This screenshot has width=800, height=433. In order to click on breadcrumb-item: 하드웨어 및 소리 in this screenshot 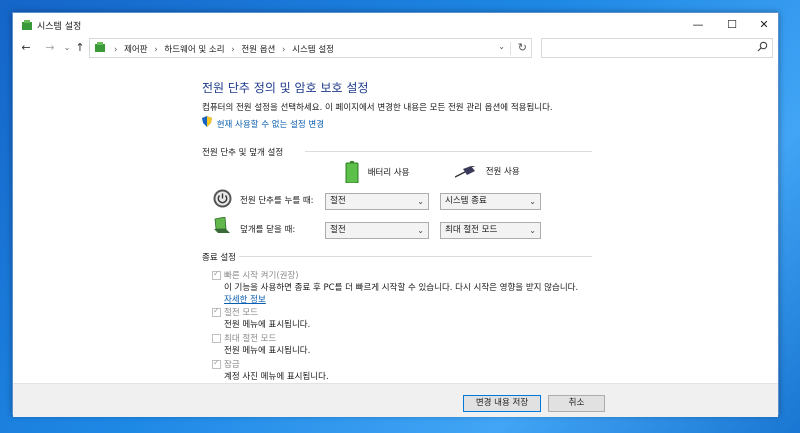, I will do `click(194, 50)`.